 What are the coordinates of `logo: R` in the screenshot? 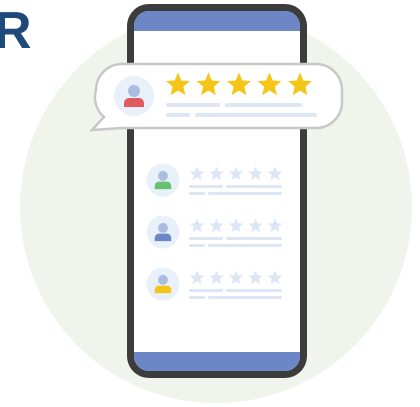 It's located at (16, 31).